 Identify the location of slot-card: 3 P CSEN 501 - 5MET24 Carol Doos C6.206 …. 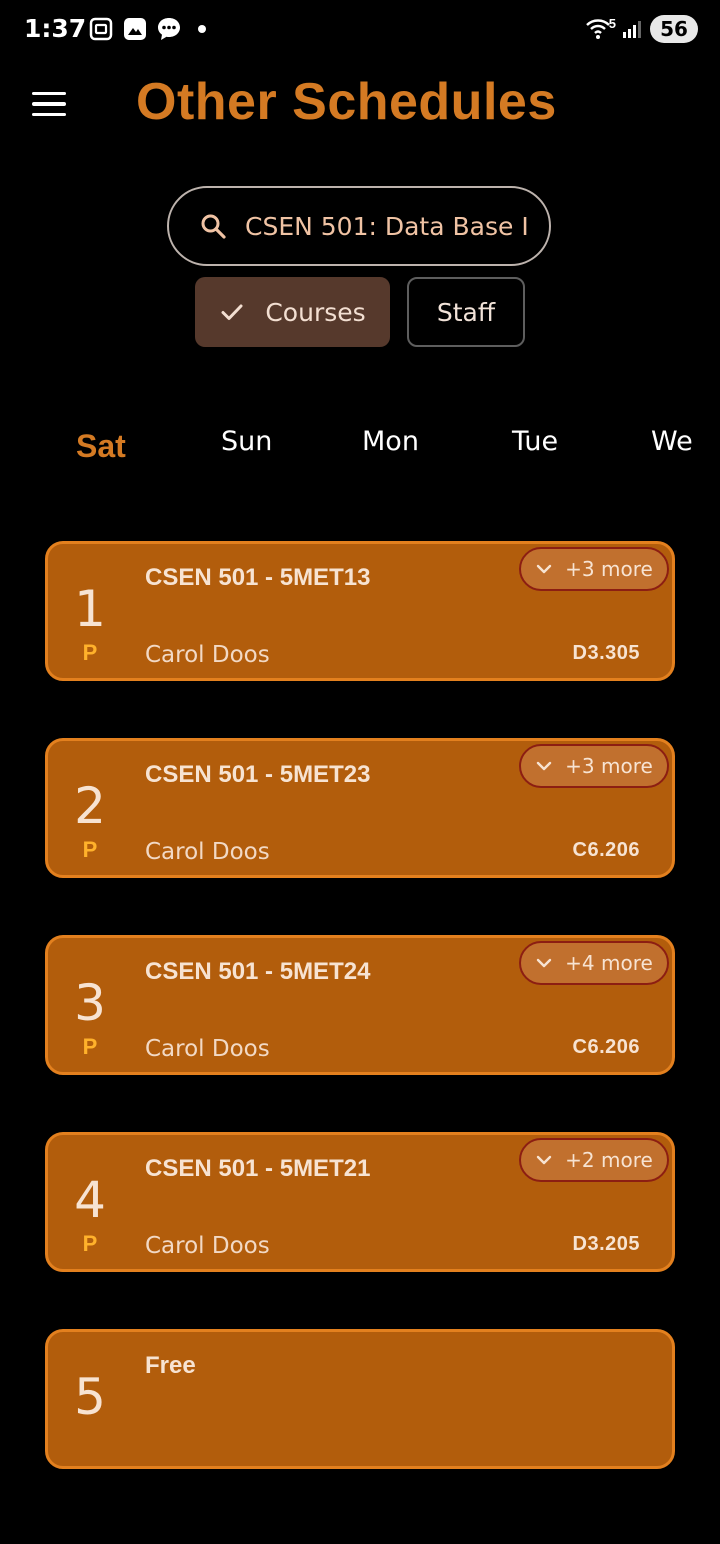
(360, 1005).